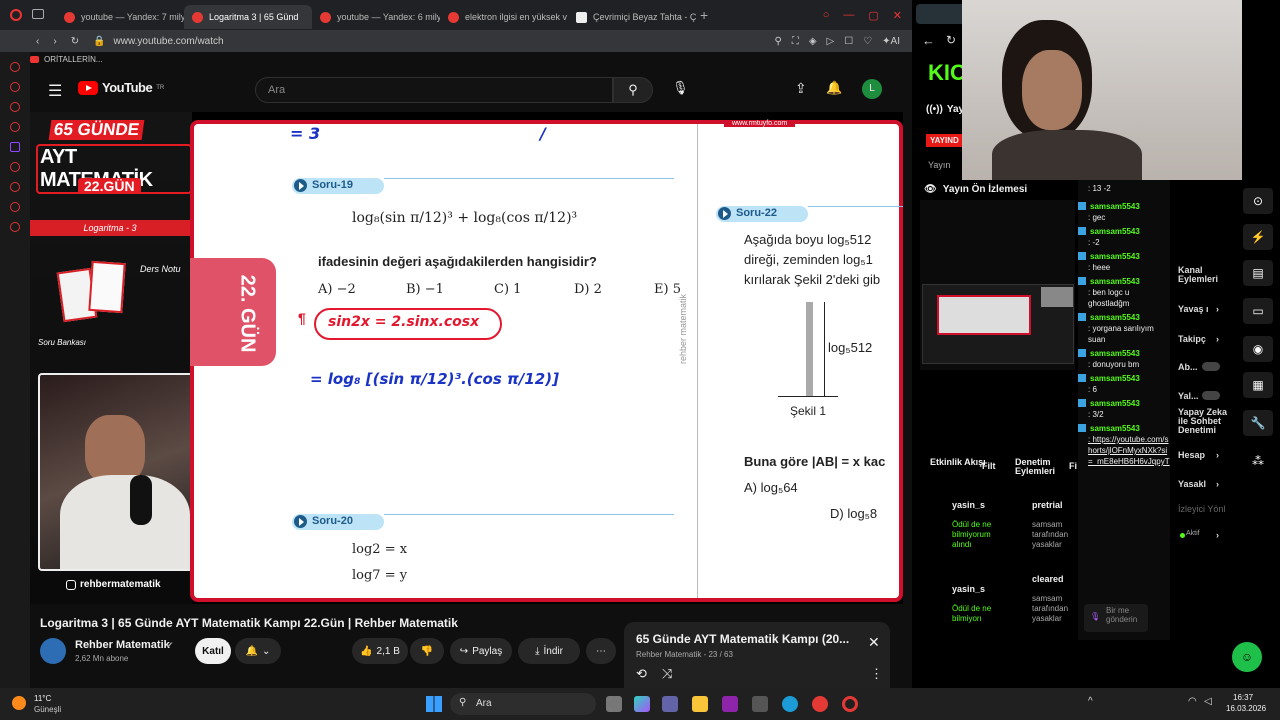 The width and height of the screenshot is (1280, 720). I want to click on download-button: ⤓ İndir, so click(549, 651).